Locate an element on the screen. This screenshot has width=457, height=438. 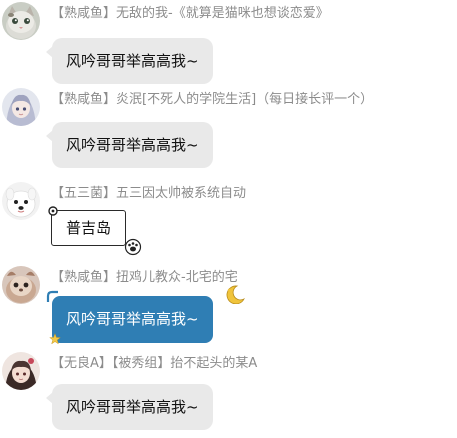
anime-girl-avatar-icon is located at coordinates (21, 107).